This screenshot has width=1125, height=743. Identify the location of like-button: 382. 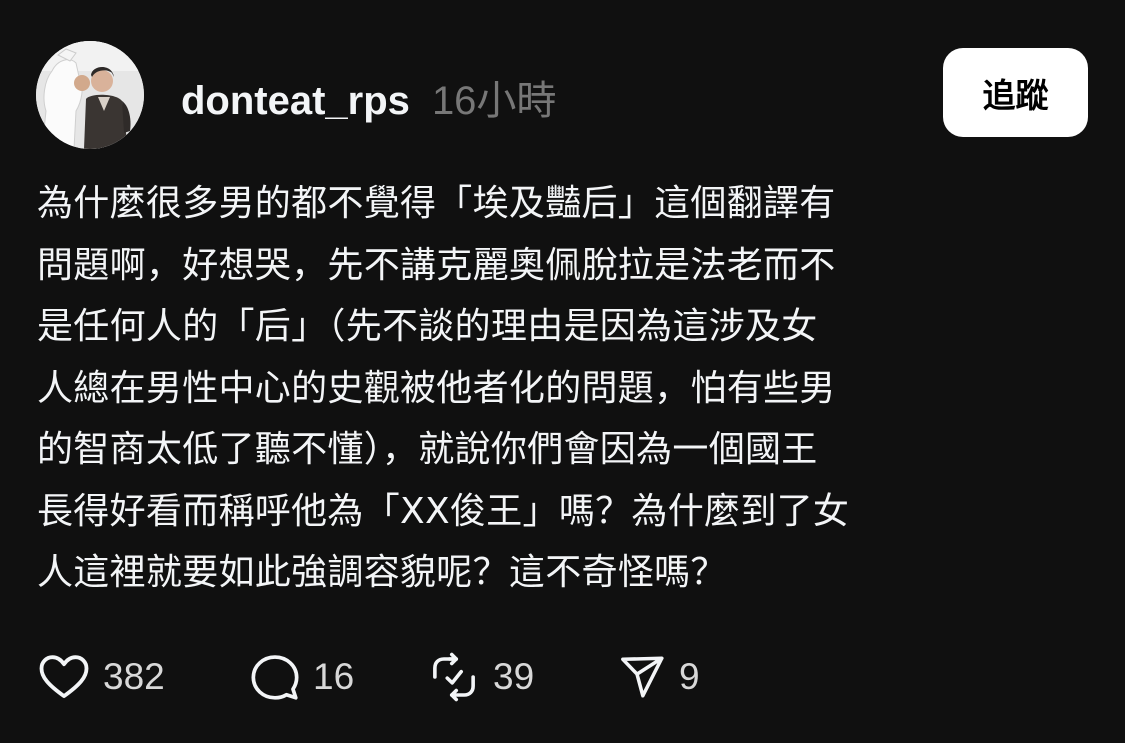
(101, 677).